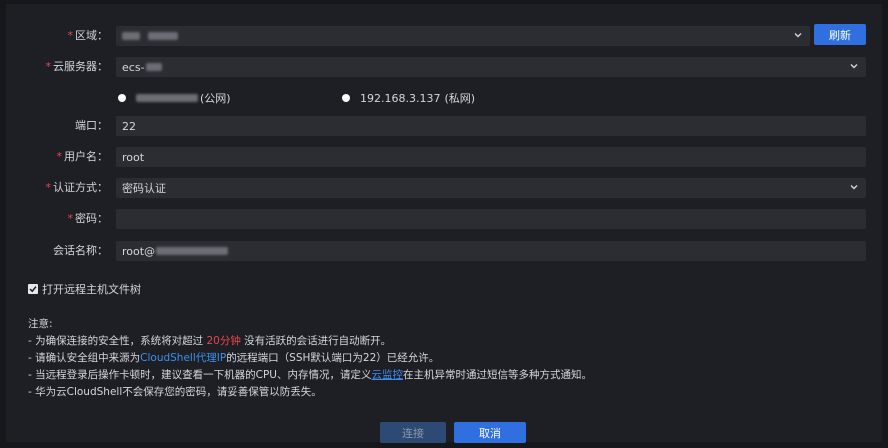 This screenshot has height=448, width=888. Describe the element at coordinates (215, 98) in the screenshot. I see `public-ip-suffix: (公网)` at that location.